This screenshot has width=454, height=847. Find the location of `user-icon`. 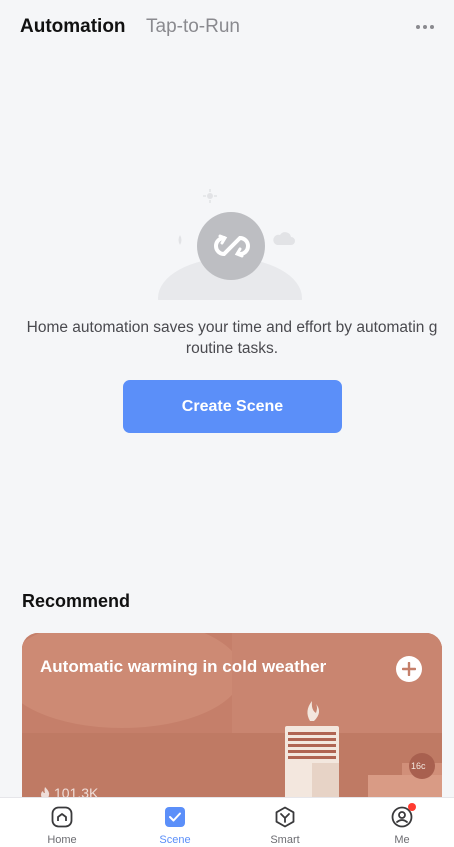

user-icon is located at coordinates (403, 815).